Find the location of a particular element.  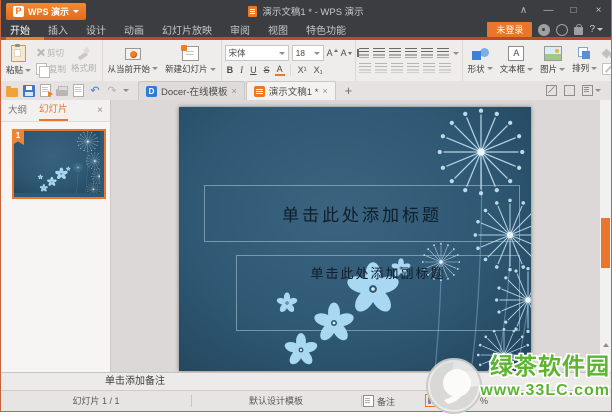

open-icon is located at coordinates (12, 91).